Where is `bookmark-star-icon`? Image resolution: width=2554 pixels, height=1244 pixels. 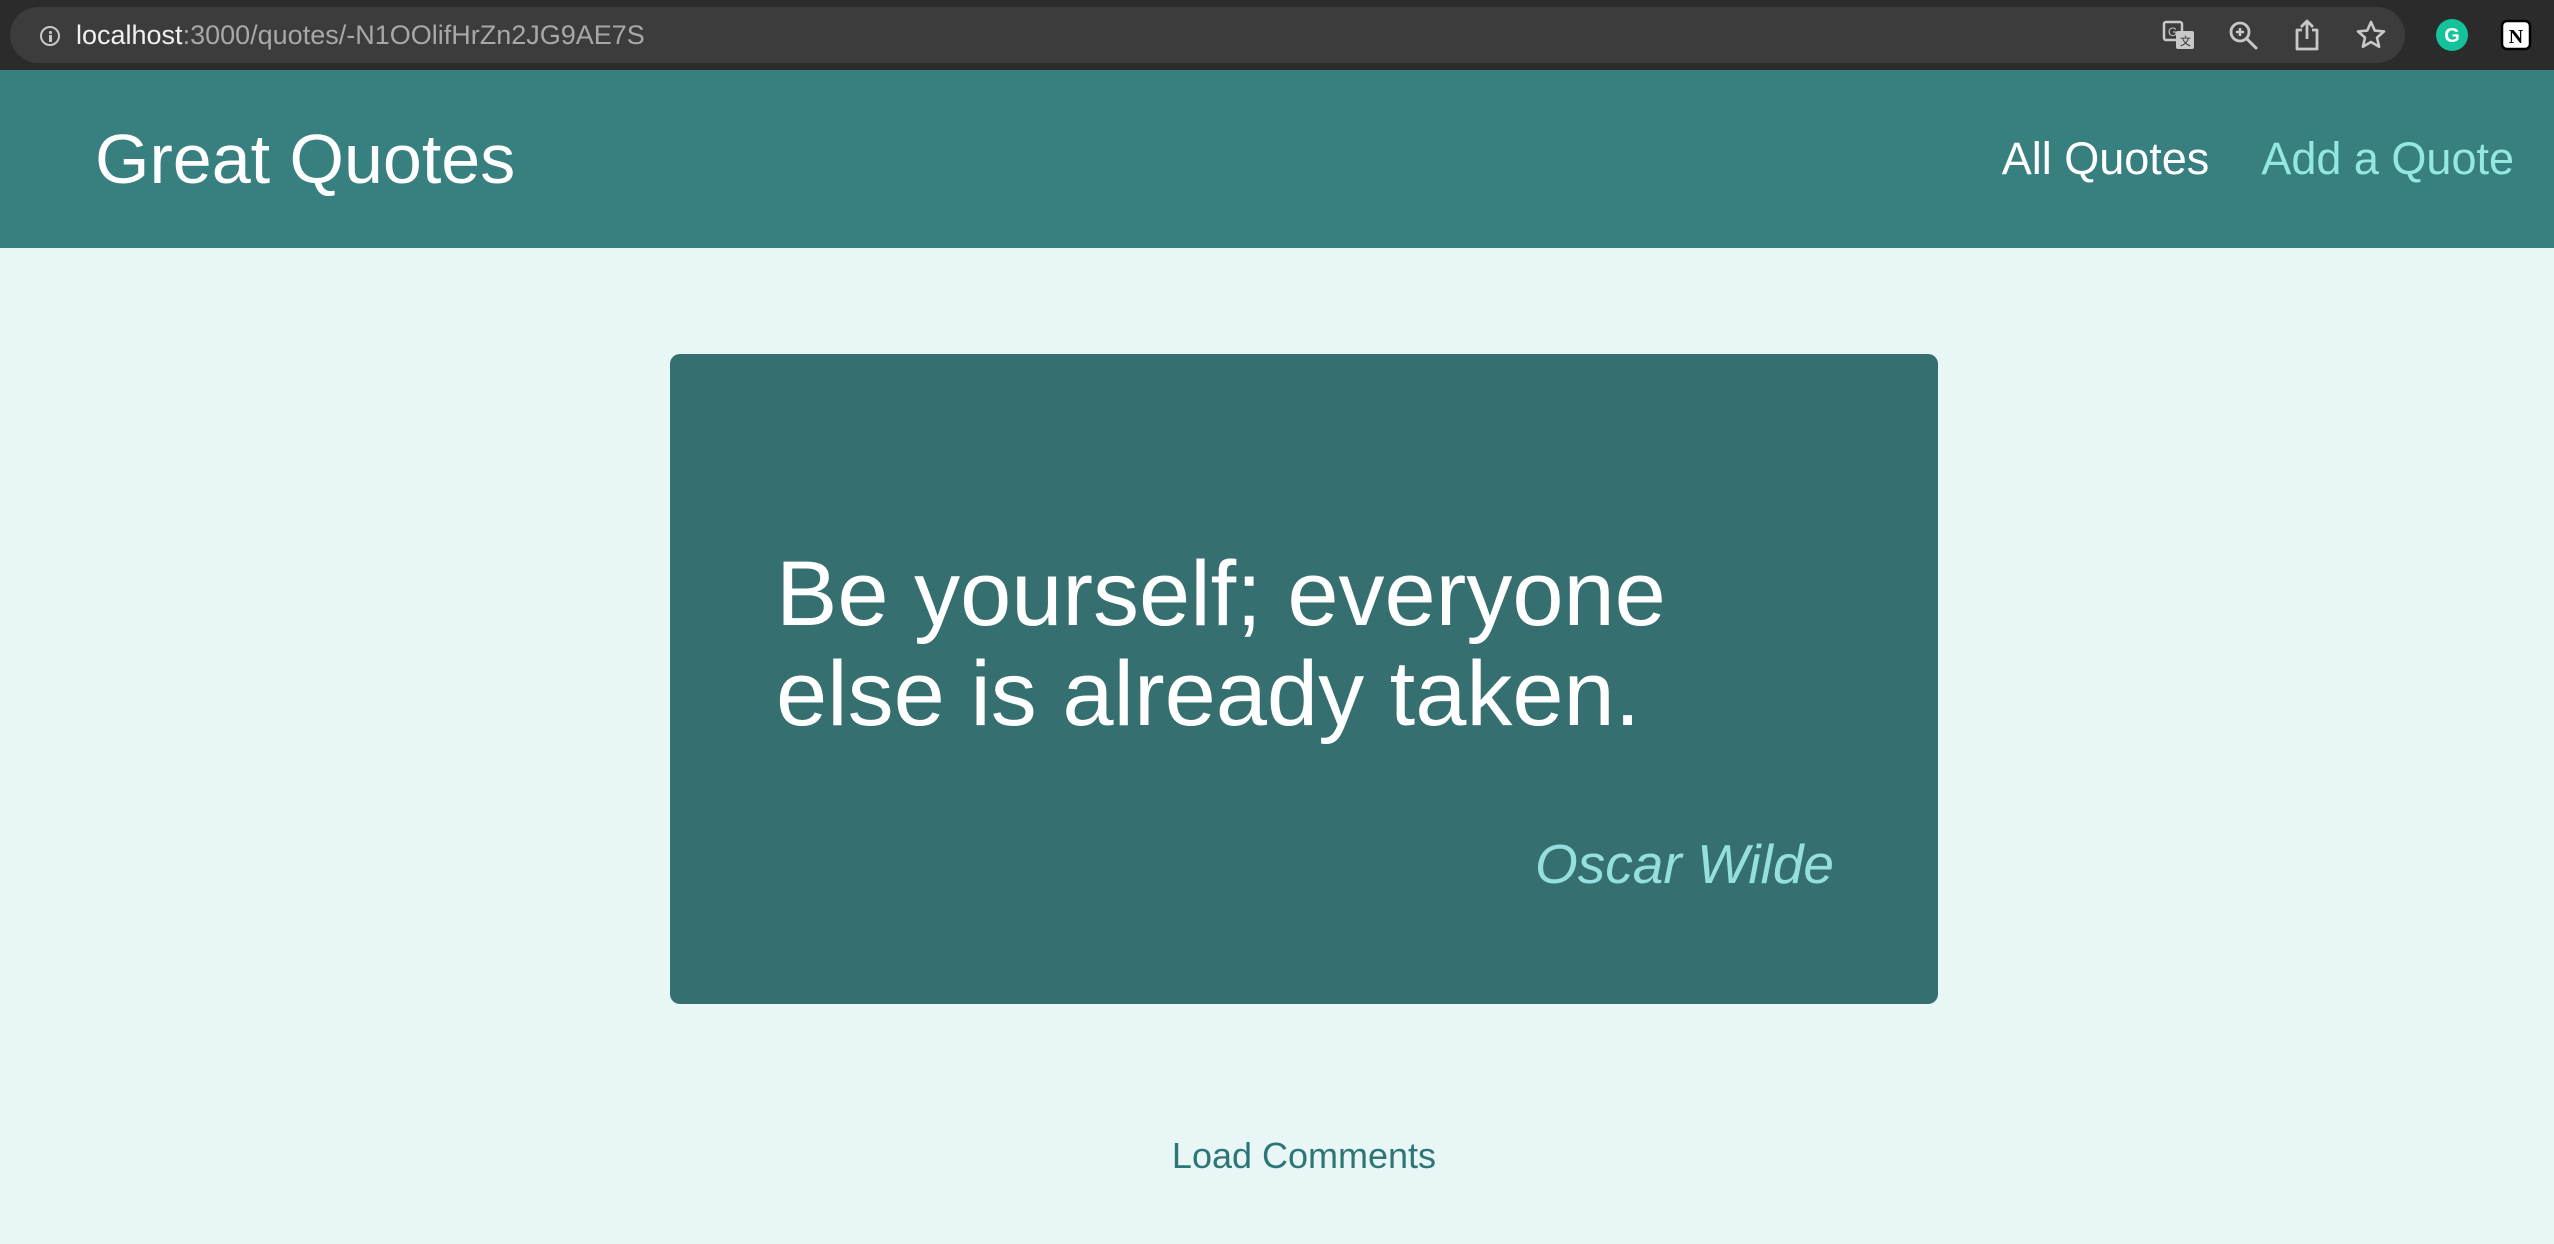 bookmark-star-icon is located at coordinates (2371, 35).